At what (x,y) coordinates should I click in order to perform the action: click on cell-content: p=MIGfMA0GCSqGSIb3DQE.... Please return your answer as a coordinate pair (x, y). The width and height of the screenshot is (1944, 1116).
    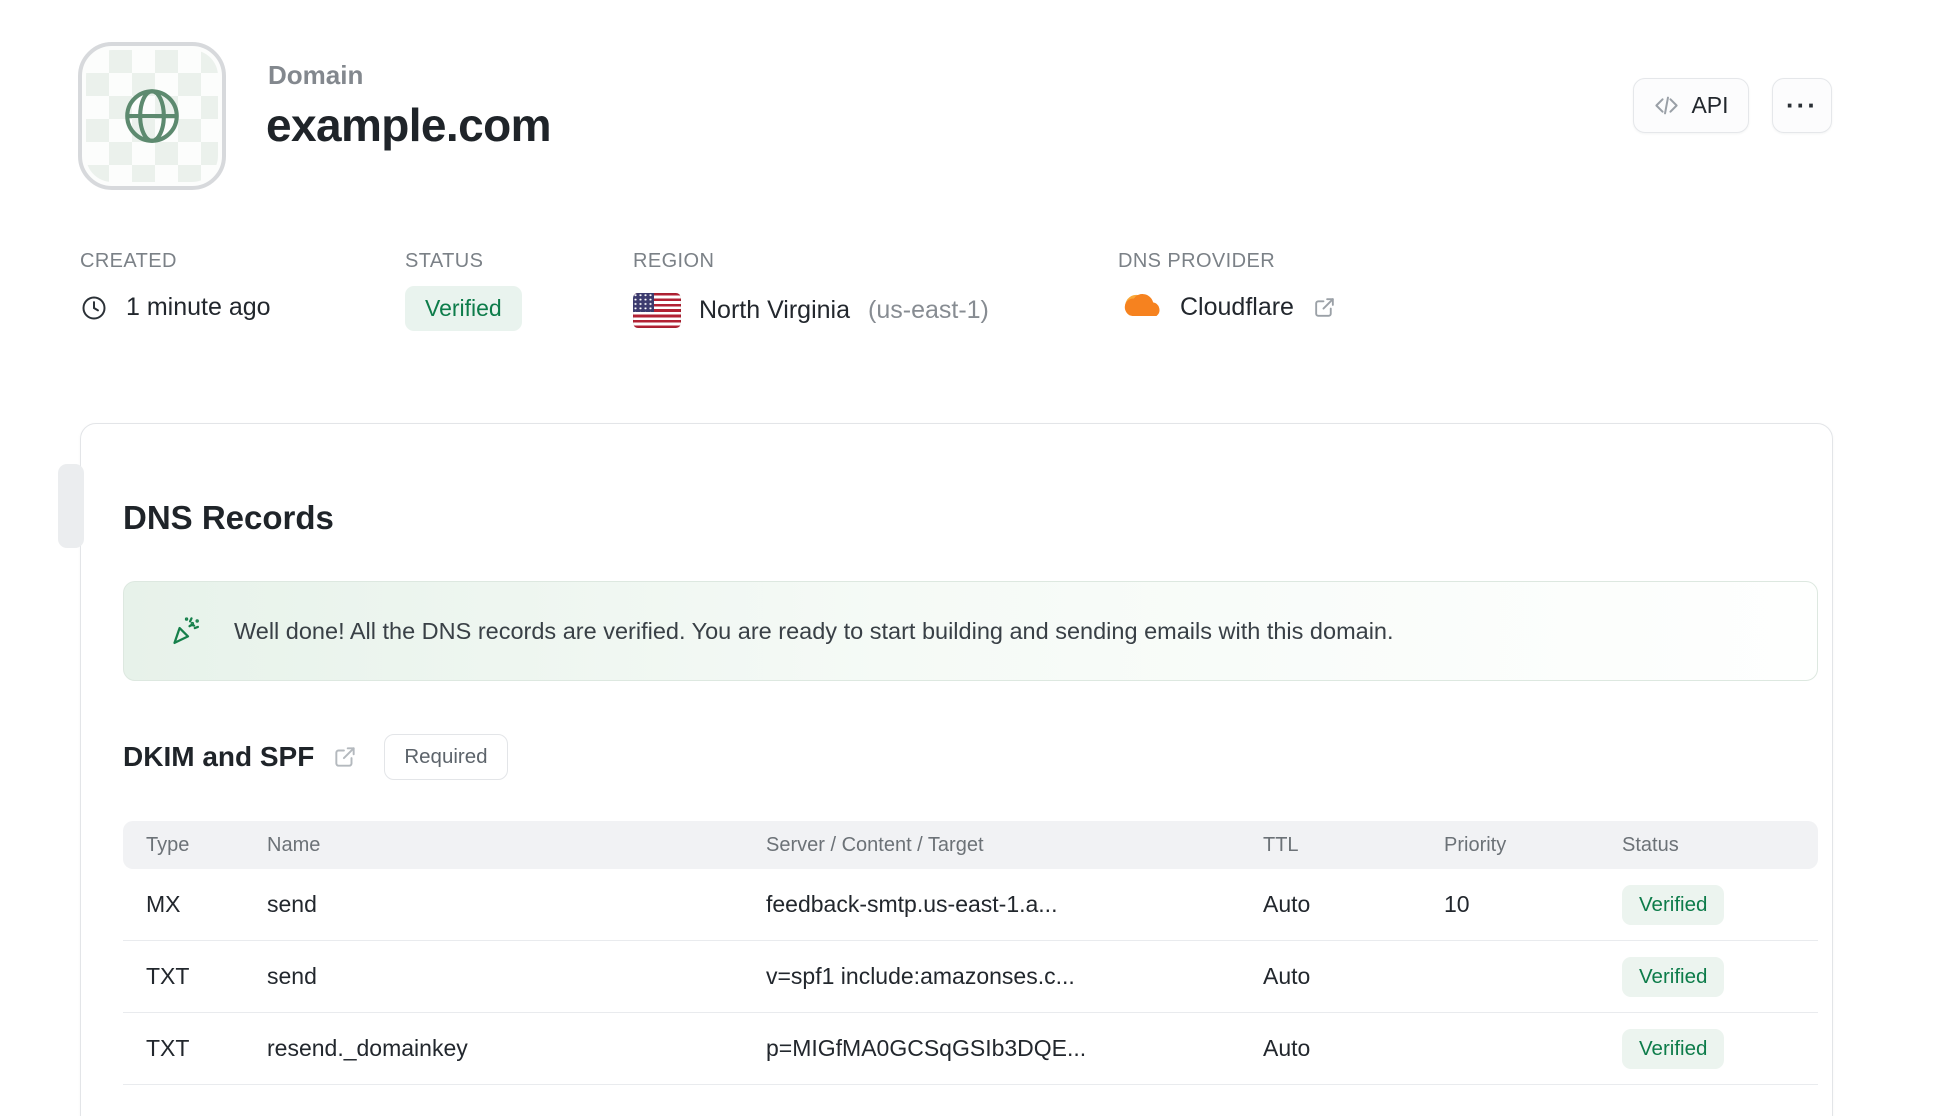
    Looking at the image, I should click on (926, 1048).